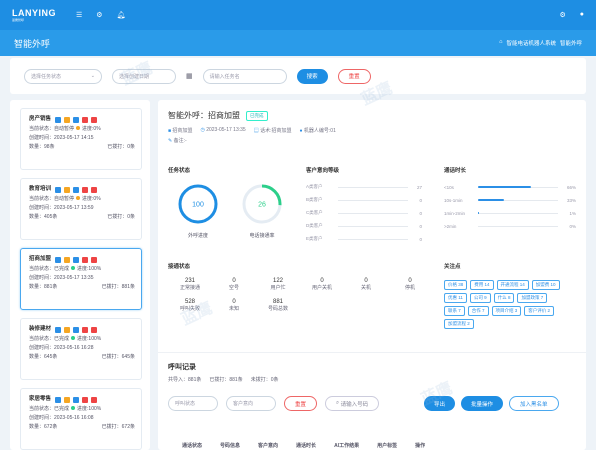 Image resolution: width=596 pixels, height=450 pixels. What do you see at coordinates (301, 131) in the screenshot?
I see `robot-icon: ●` at bounding box center [301, 131].